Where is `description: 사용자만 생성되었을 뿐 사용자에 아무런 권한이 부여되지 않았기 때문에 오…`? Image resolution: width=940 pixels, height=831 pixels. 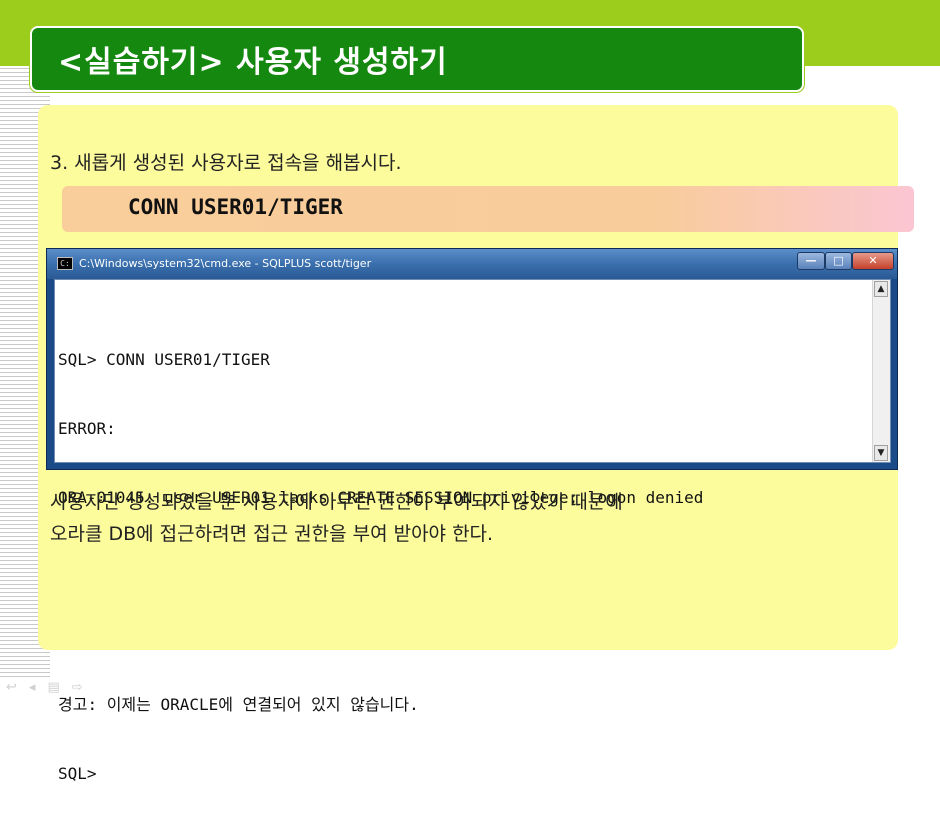 description: 사용자만 생성되었을 뿐 사용자에 아무런 권한이 부여되지 않았기 때문에 오… is located at coordinates (336, 518).